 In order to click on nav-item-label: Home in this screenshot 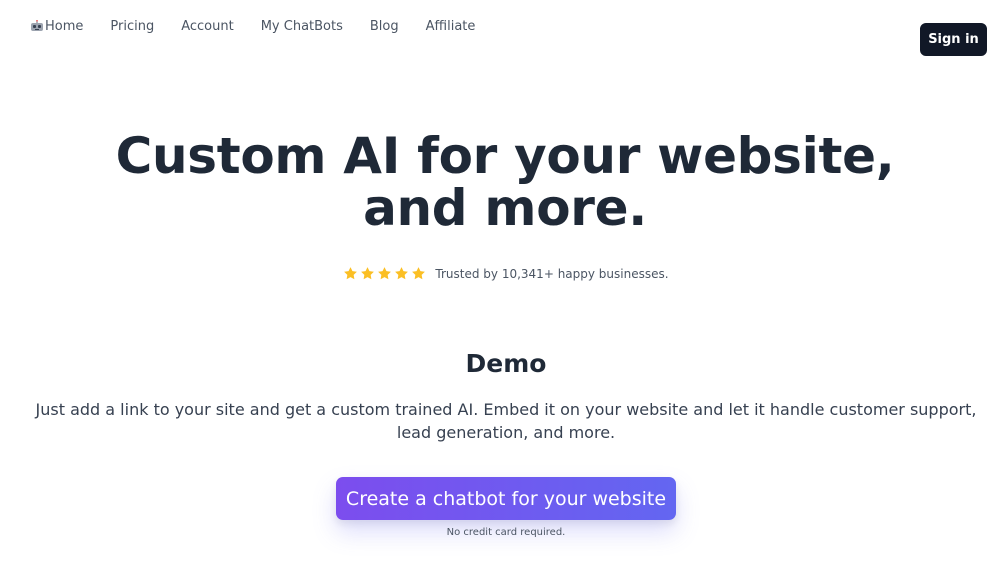, I will do `click(64, 26)`.